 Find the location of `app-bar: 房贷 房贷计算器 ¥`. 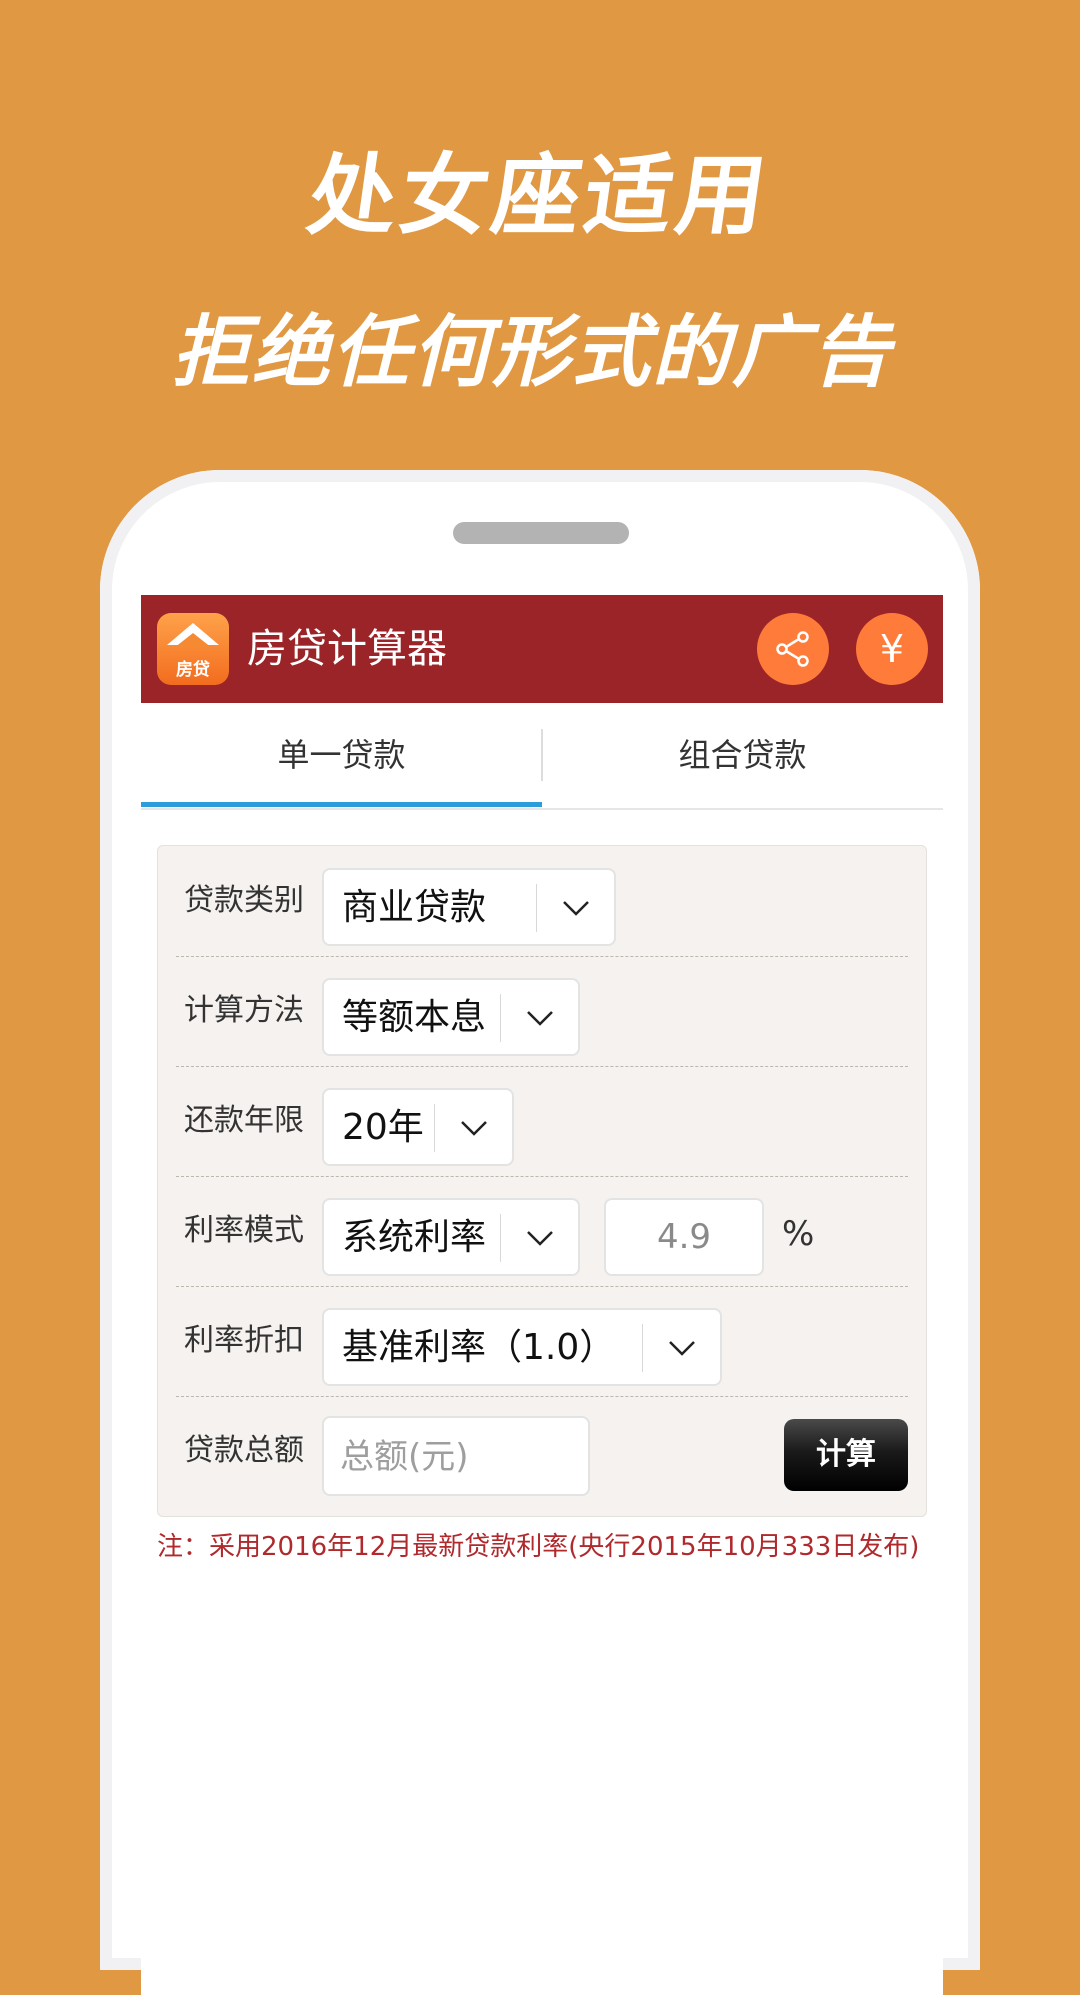

app-bar: 房贷 房贷计算器 ¥ is located at coordinates (542, 649).